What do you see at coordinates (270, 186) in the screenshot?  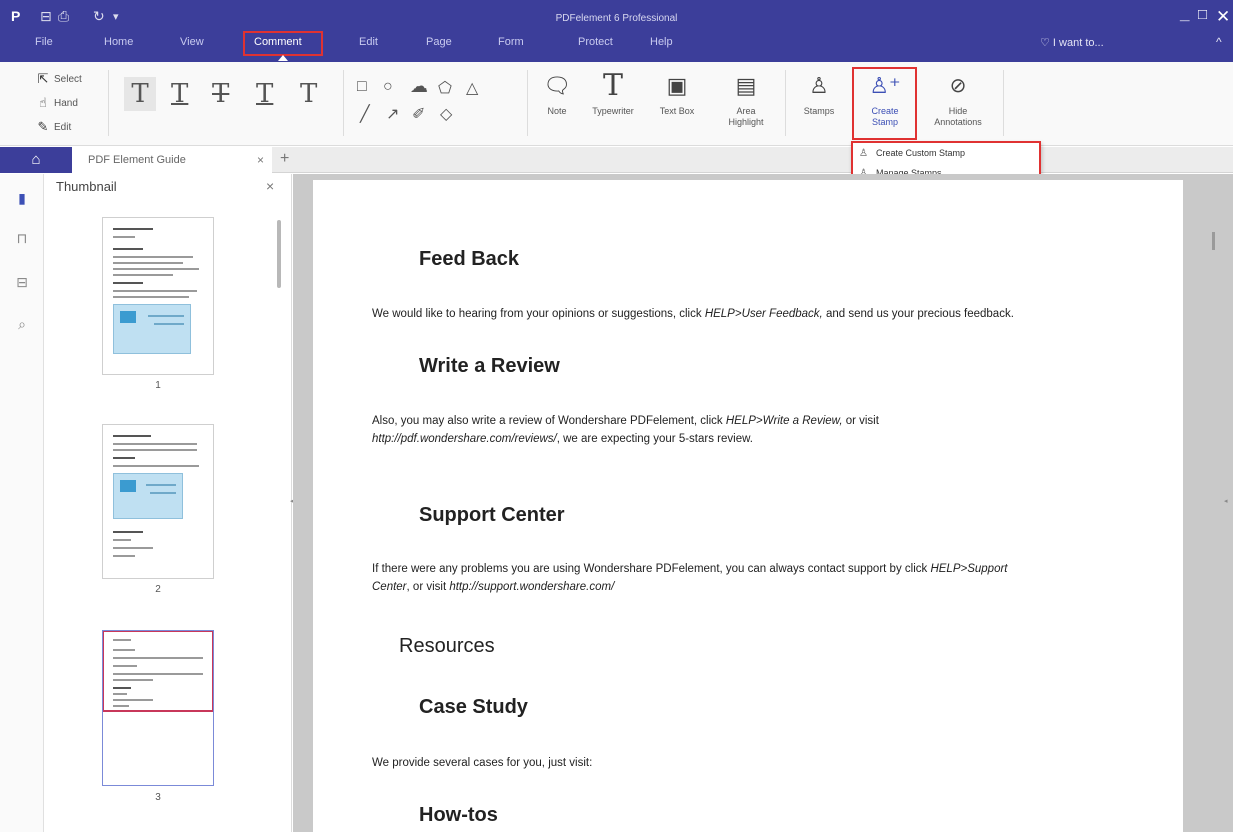 I see `close-panel-icon: ×` at bounding box center [270, 186].